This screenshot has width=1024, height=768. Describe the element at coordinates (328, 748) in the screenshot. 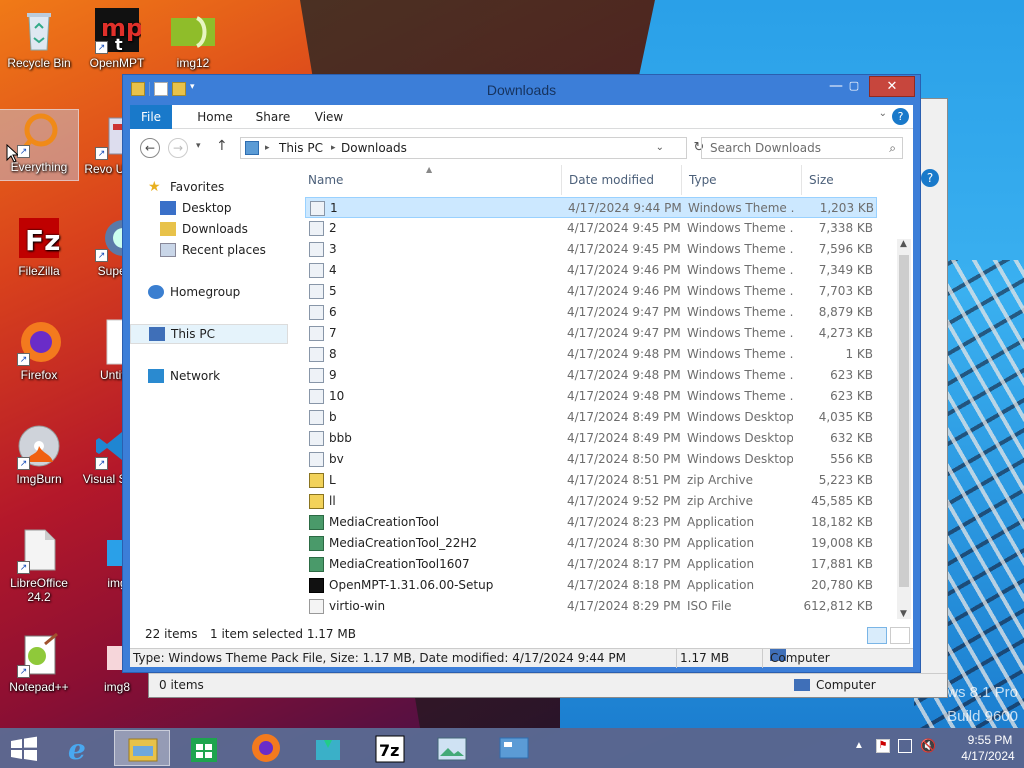

I see `taskbar-installer` at that location.